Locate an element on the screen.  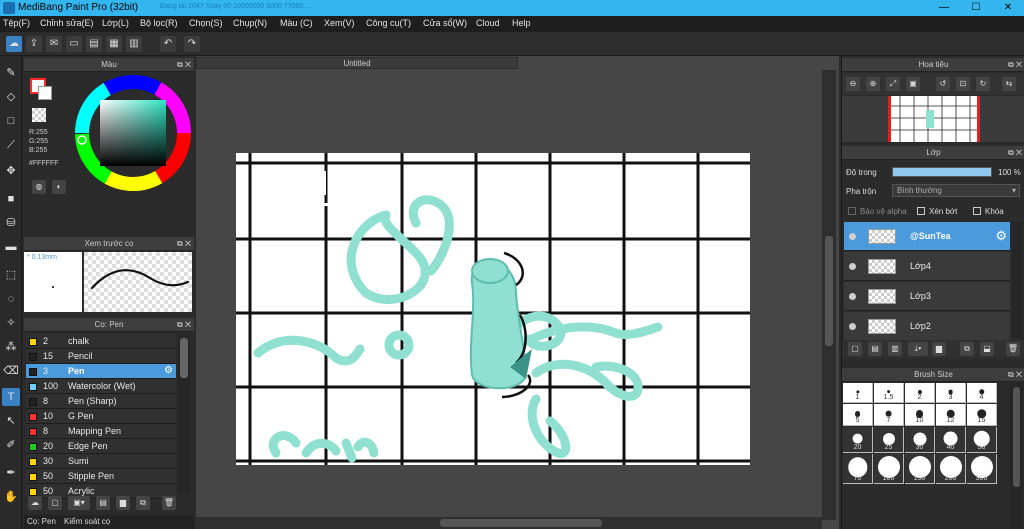
line-tool-icon: ⟋ is located at coordinates (11, 145).